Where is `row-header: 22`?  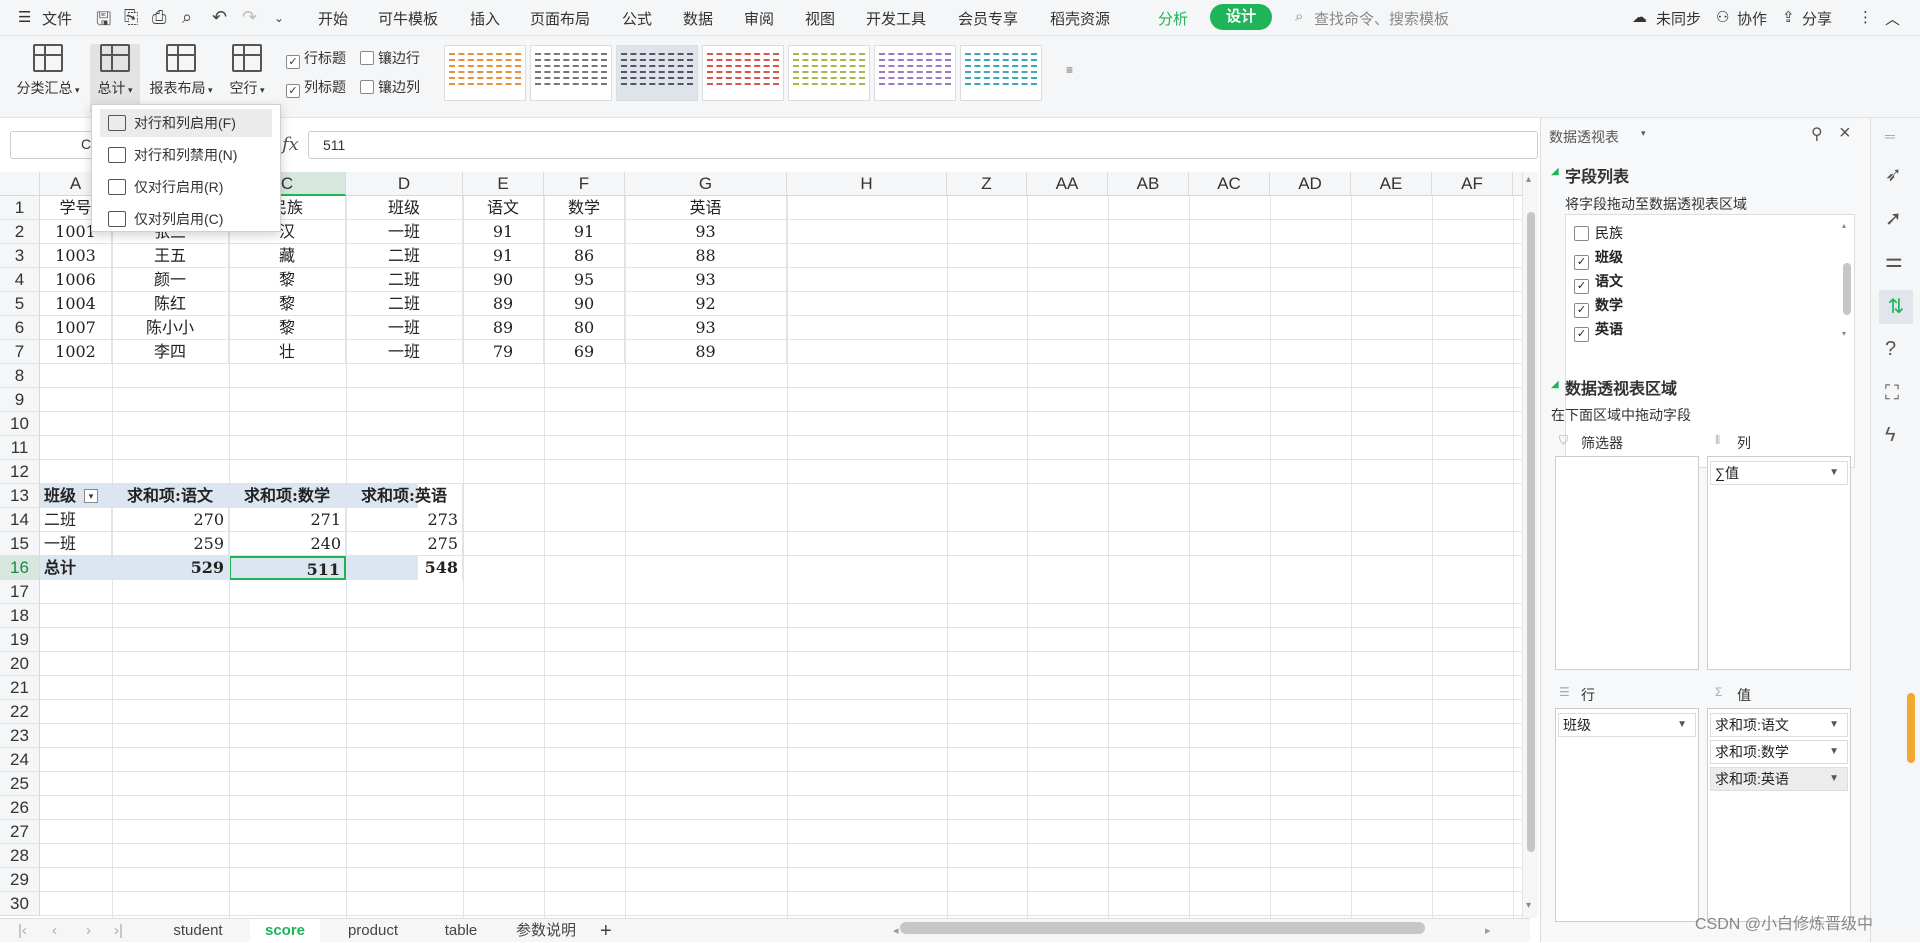 row-header: 22 is located at coordinates (20, 712).